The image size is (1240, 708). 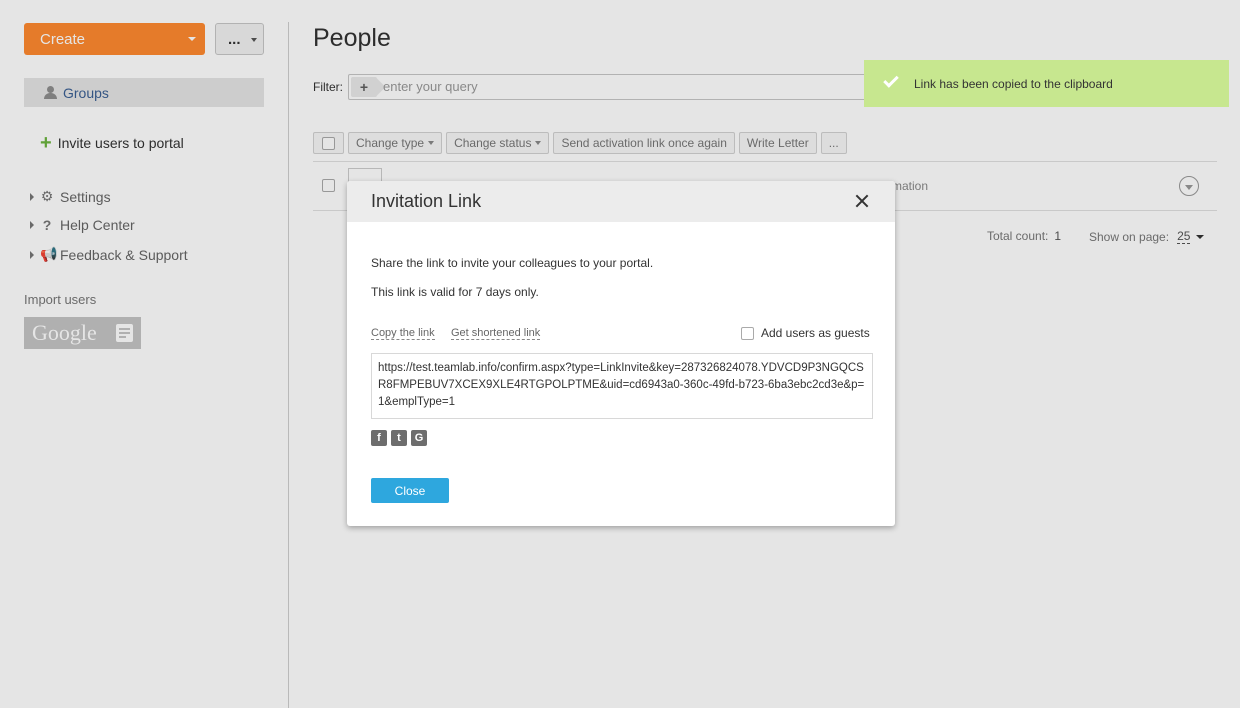 I want to click on google-icon: G, so click(x=419, y=438).